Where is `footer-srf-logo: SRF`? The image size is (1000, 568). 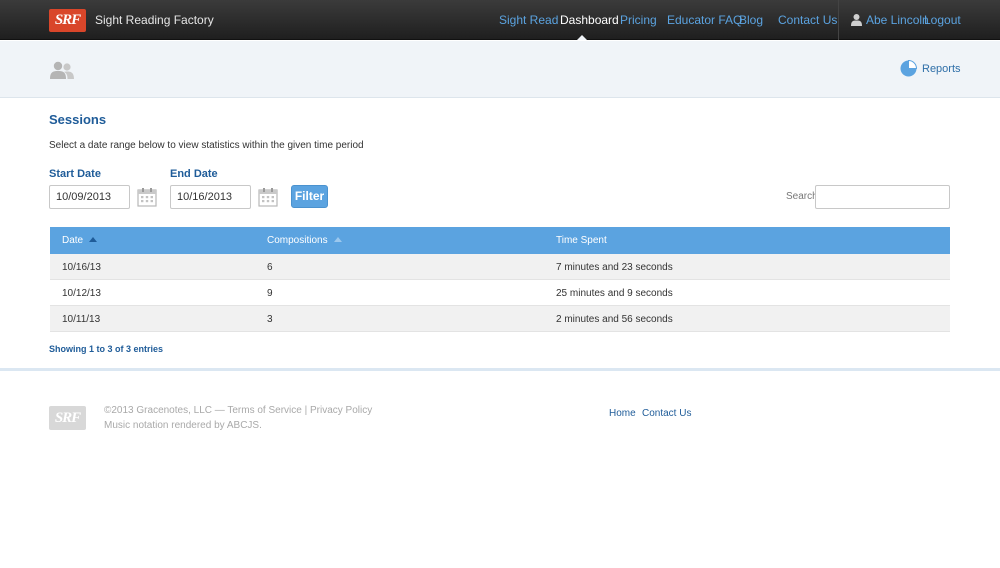 footer-srf-logo: SRF is located at coordinates (67, 418).